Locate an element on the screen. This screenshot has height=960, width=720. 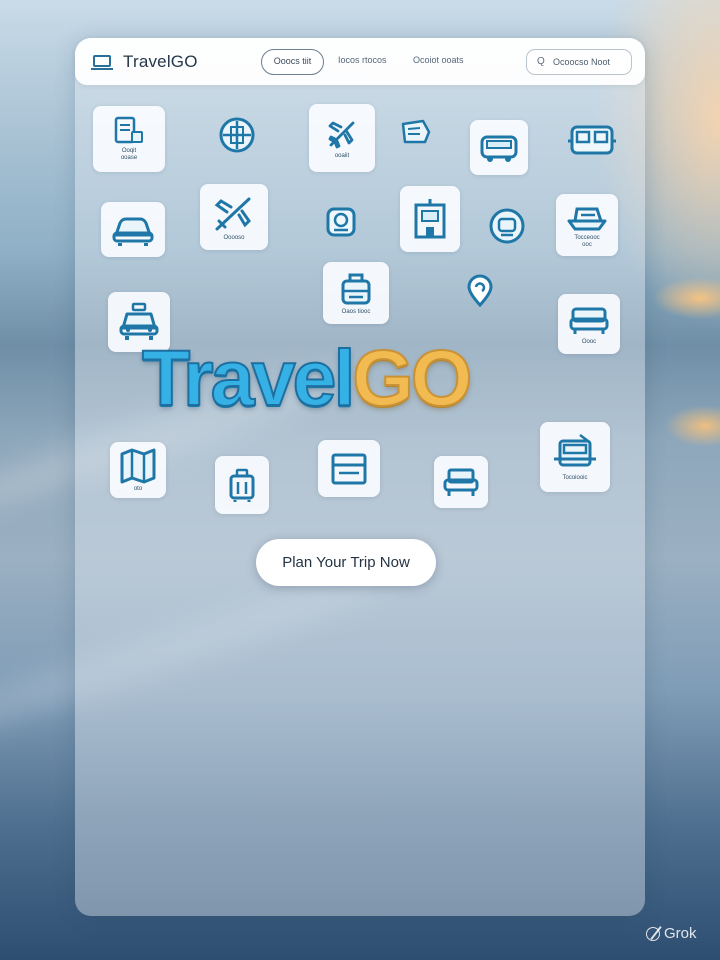
search-input is located at coordinates (590, 62).